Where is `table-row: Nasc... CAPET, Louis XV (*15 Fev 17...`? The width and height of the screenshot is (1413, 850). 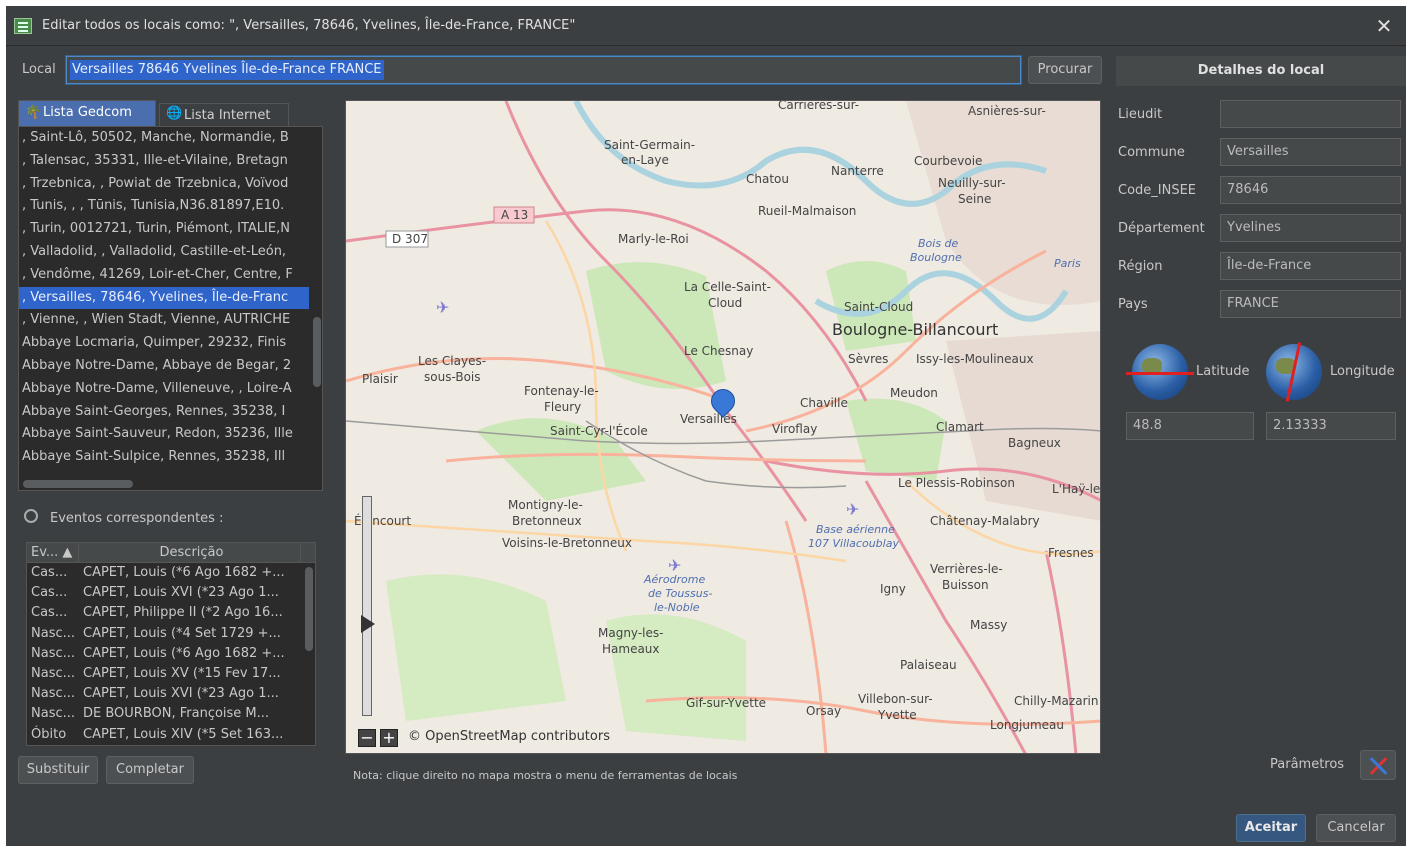
table-row: Nasc... CAPET, Louis XV (*15 Fev 17... is located at coordinates (171, 674).